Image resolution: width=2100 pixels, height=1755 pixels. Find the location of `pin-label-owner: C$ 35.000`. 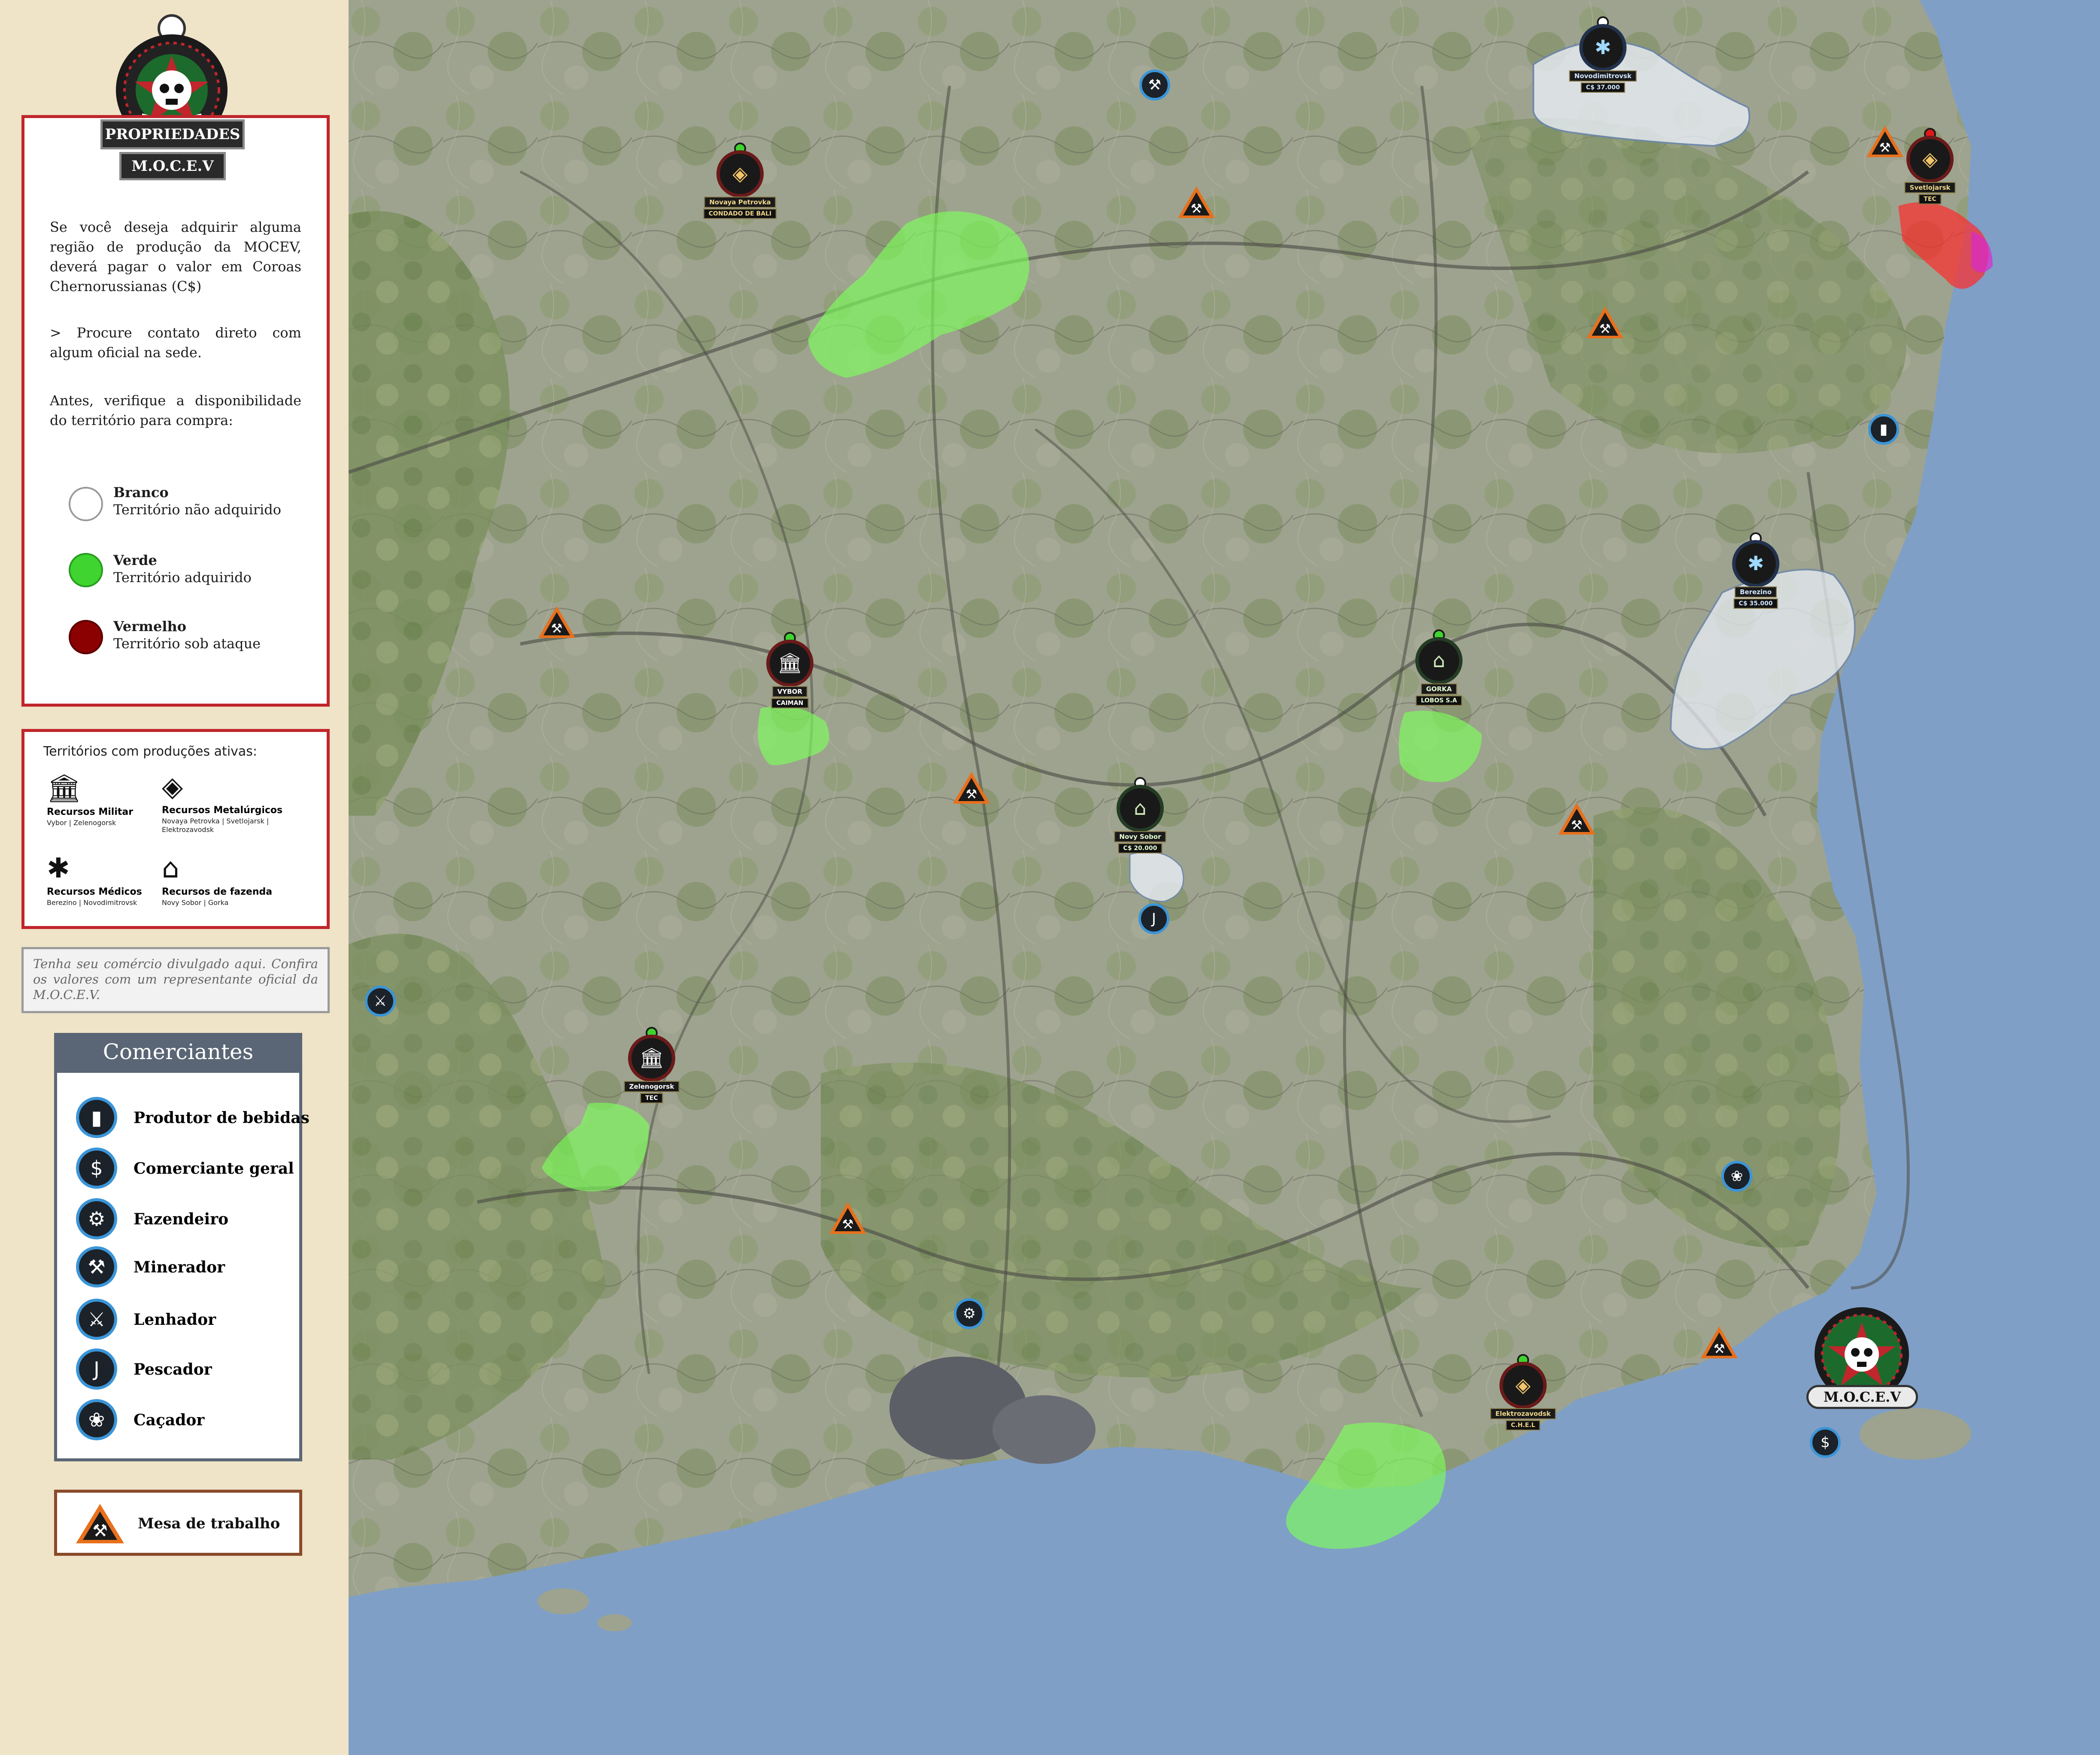

pin-label-owner: C$ 35.000 is located at coordinates (1755, 603).